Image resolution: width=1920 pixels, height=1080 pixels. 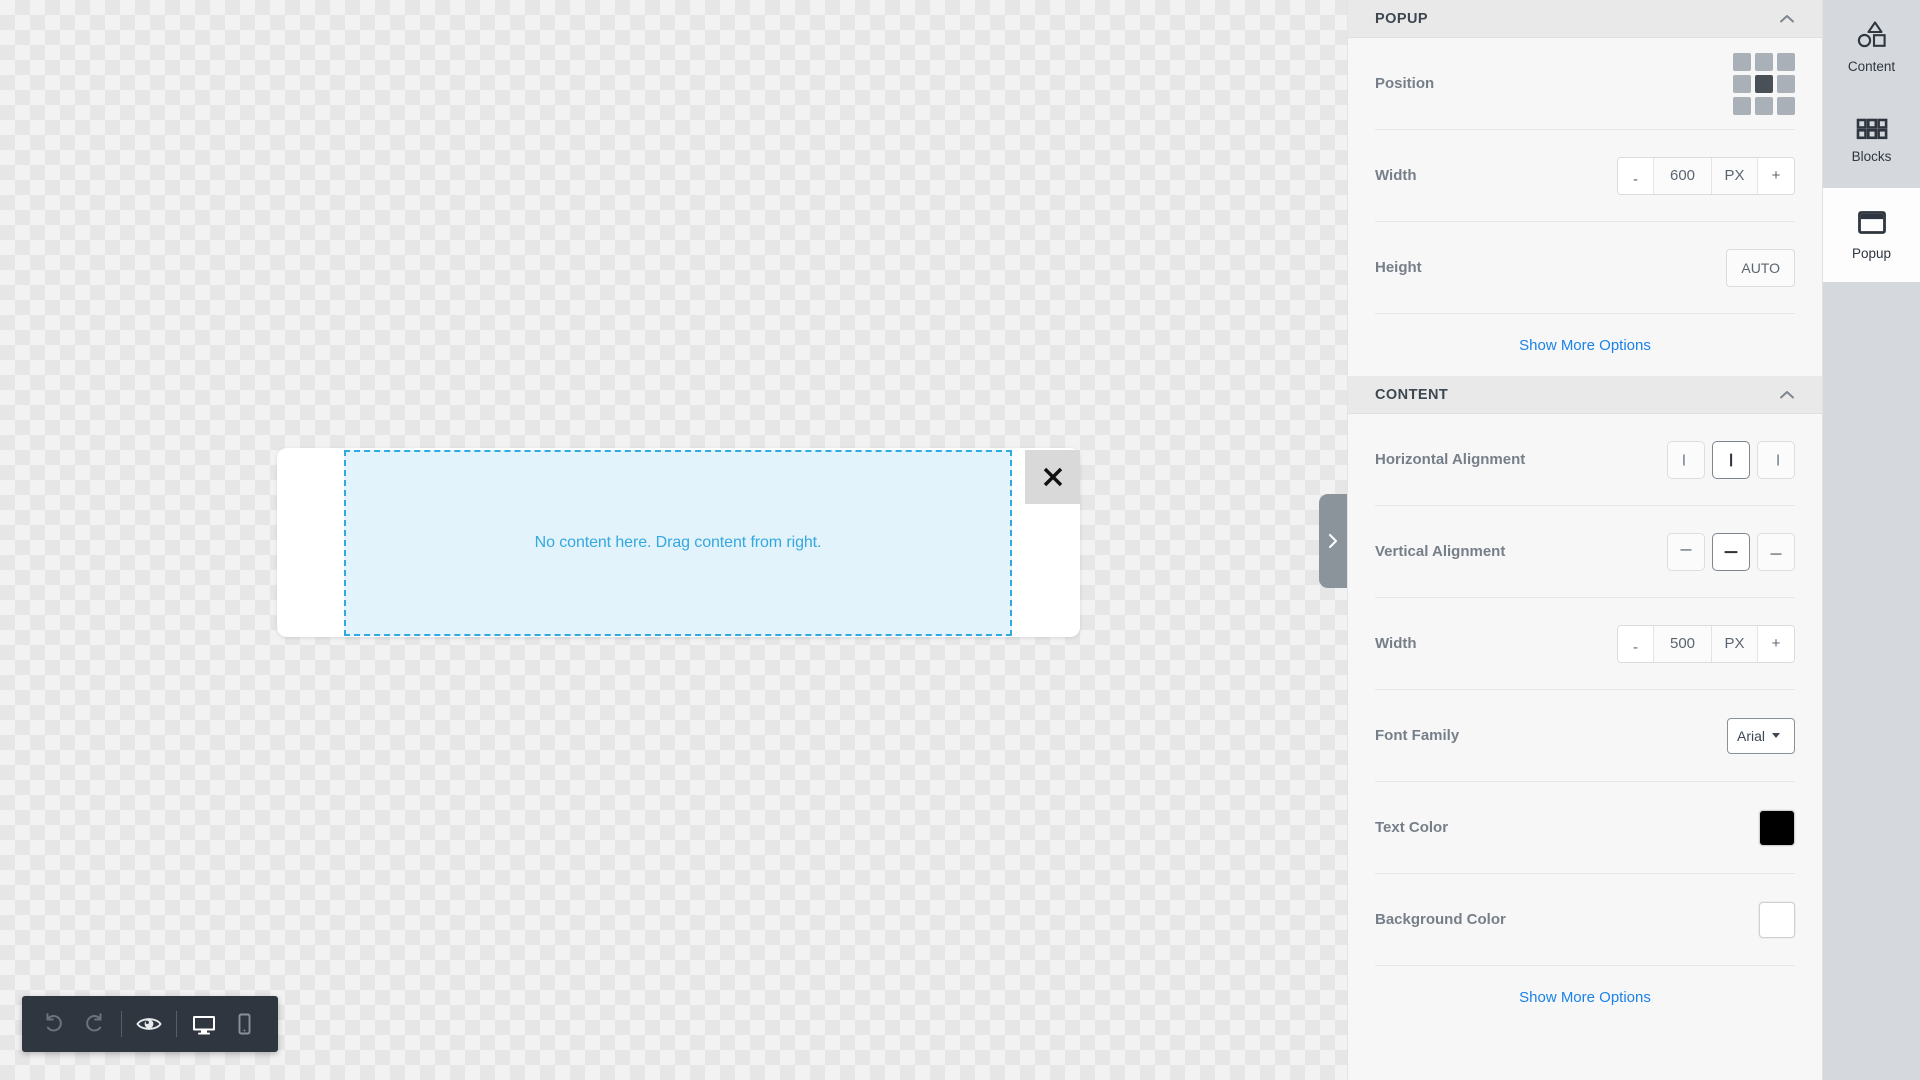 I want to click on position-cell-top-left, so click(x=1742, y=61).